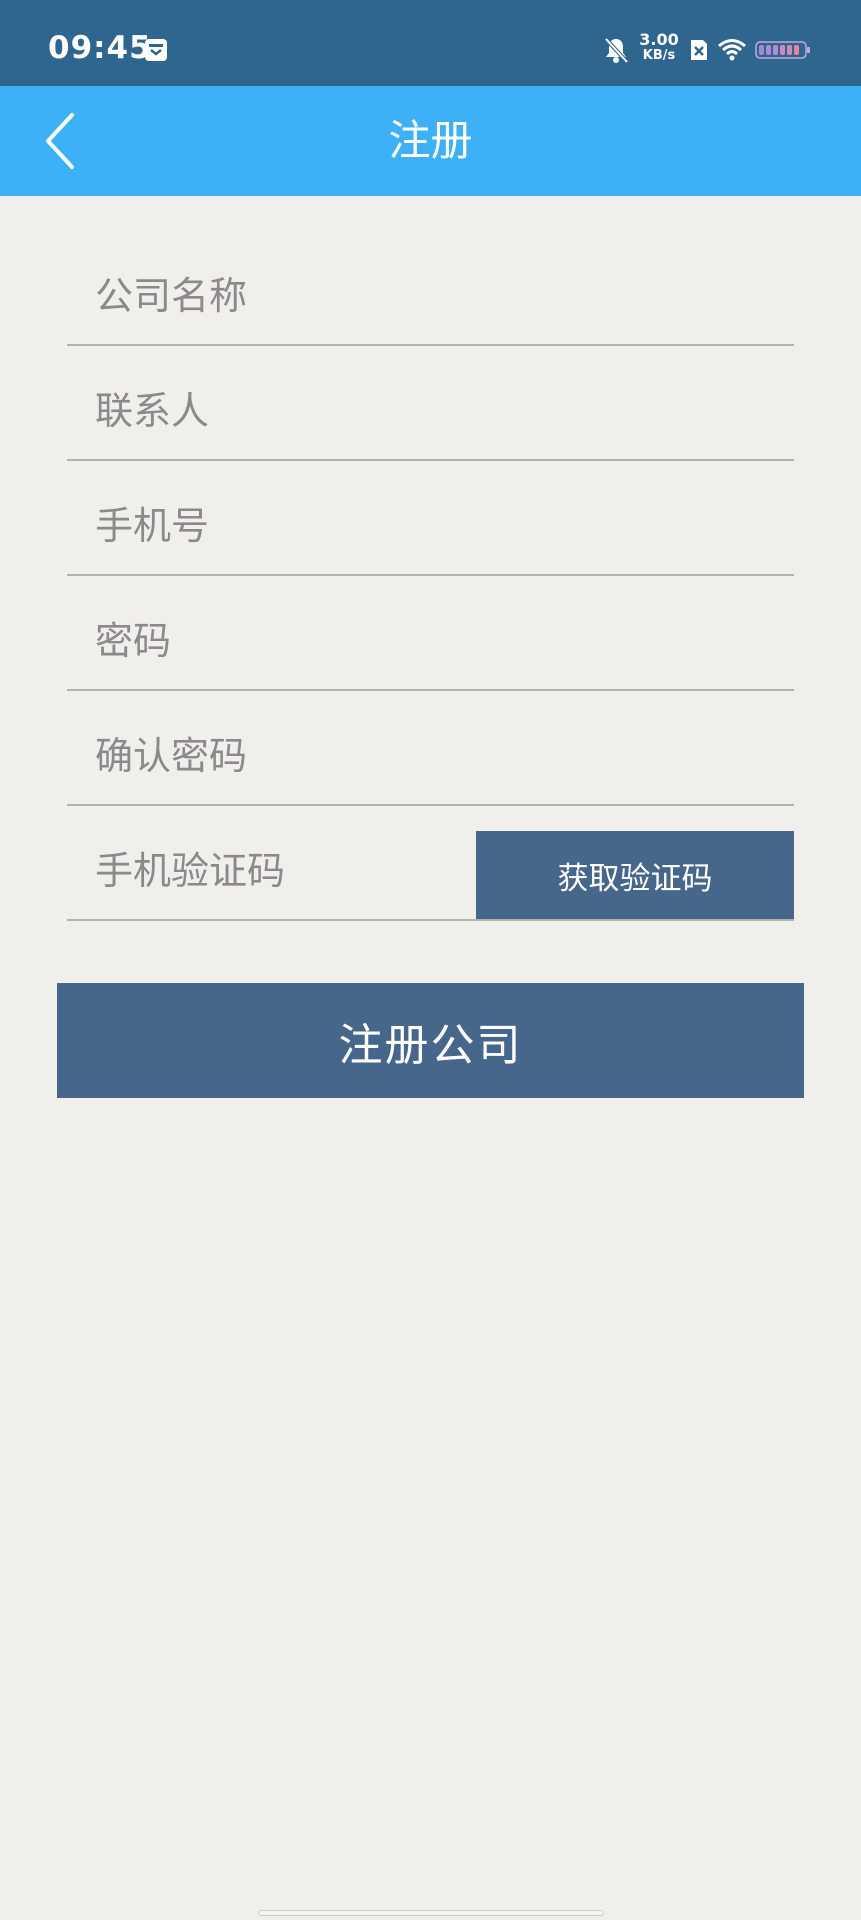 This screenshot has height=1920, width=861. I want to click on wifi-icon, so click(732, 50).